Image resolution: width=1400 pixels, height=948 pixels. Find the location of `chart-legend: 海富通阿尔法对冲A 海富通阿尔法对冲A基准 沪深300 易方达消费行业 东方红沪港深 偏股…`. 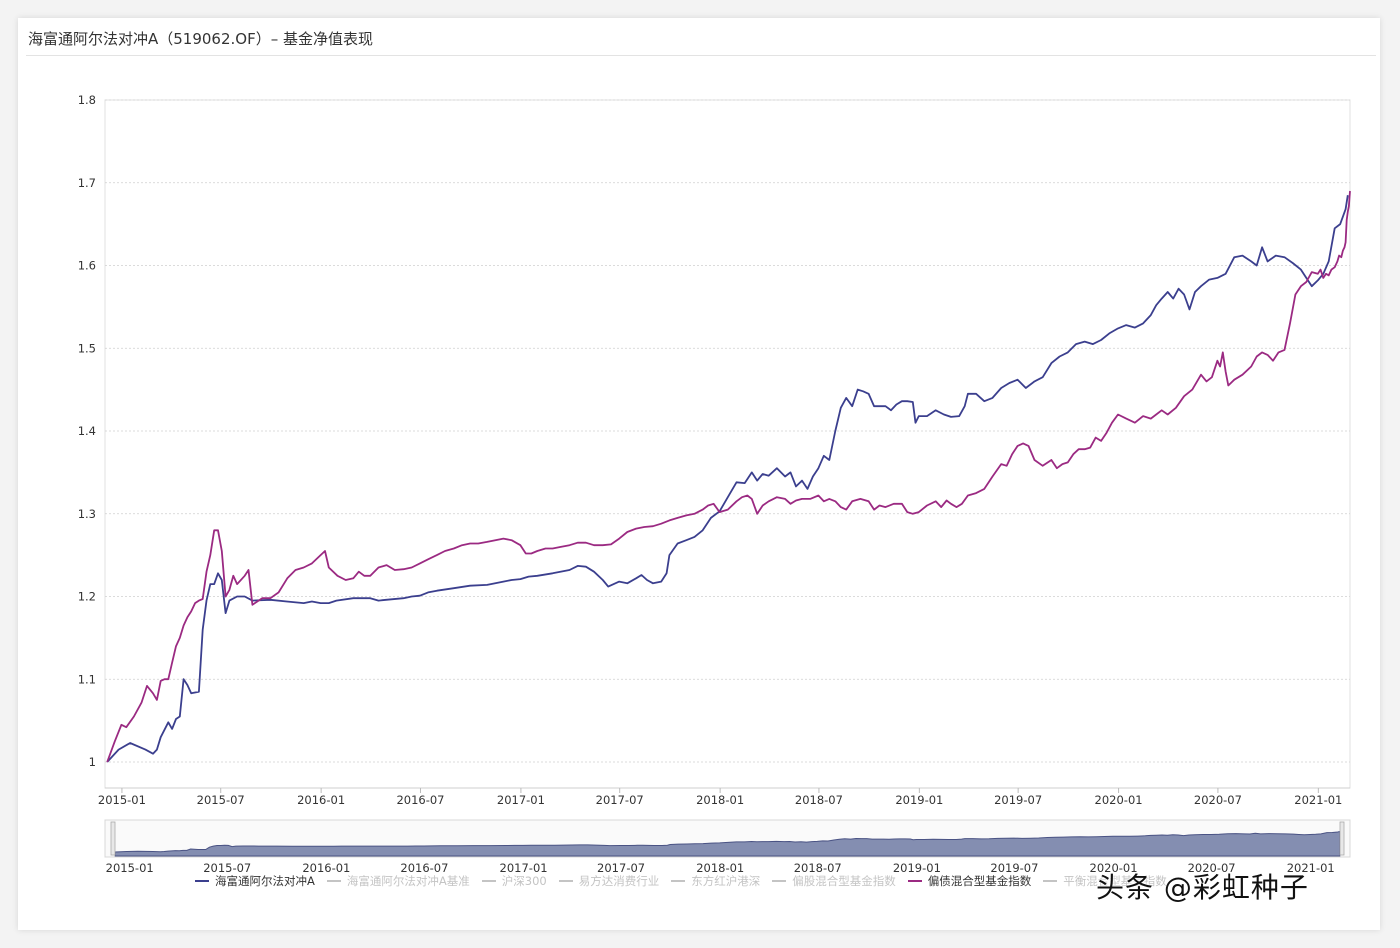

chart-legend: 海富通阿尔法对冲A 海富通阿尔法对冲A基准 沪深300 易方达消费行业 东方红沪港深 偏股… is located at coordinates (687, 881).